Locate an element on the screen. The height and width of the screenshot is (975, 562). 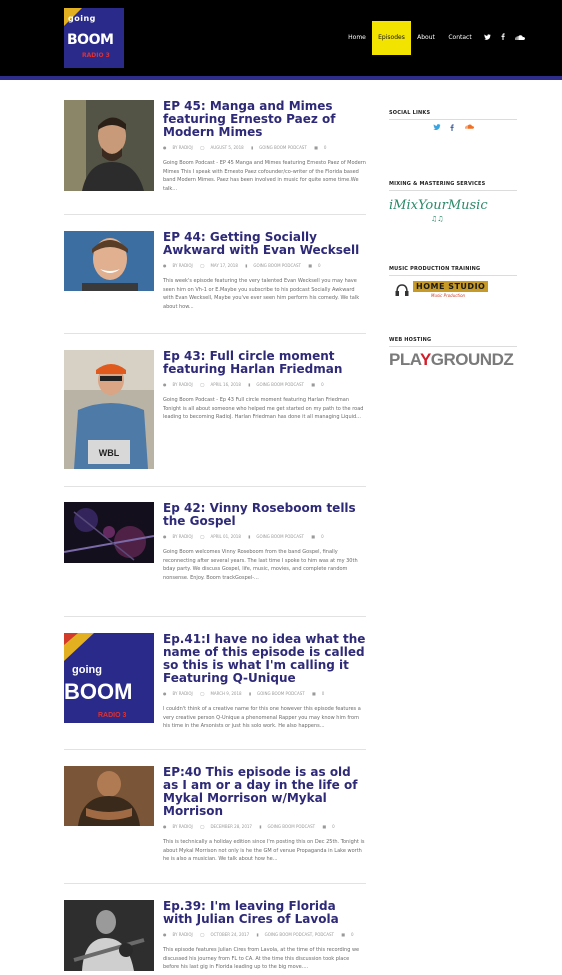
post-thumbnail: going BOOM RADIO 3 is located at coordinates (109, 678).